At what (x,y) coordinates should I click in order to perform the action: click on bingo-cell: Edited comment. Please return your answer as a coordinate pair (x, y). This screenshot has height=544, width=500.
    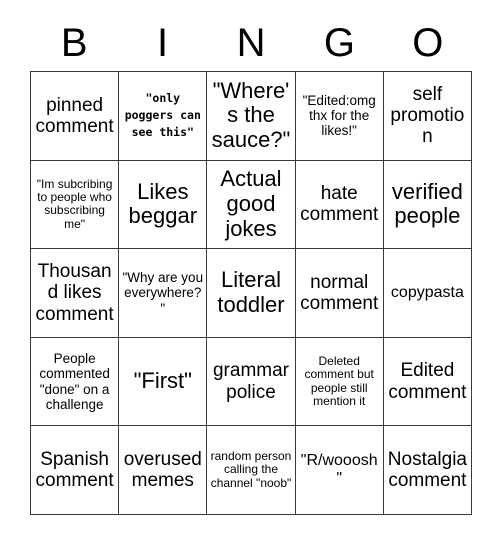
    Looking at the image, I should click on (427, 382).